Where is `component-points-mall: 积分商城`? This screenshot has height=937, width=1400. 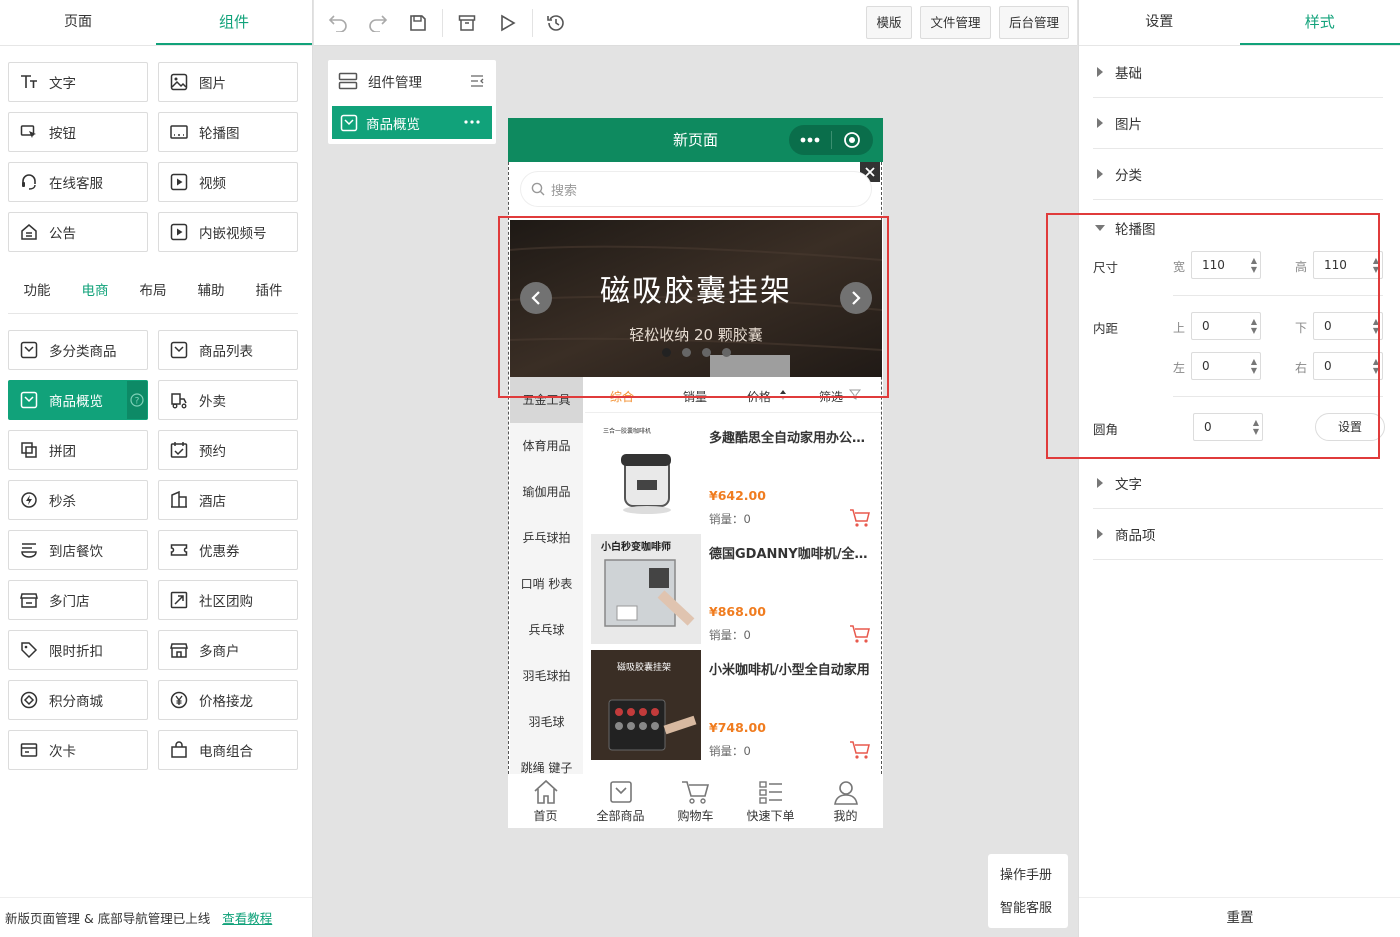 component-points-mall: 积分商城 is located at coordinates (78, 700).